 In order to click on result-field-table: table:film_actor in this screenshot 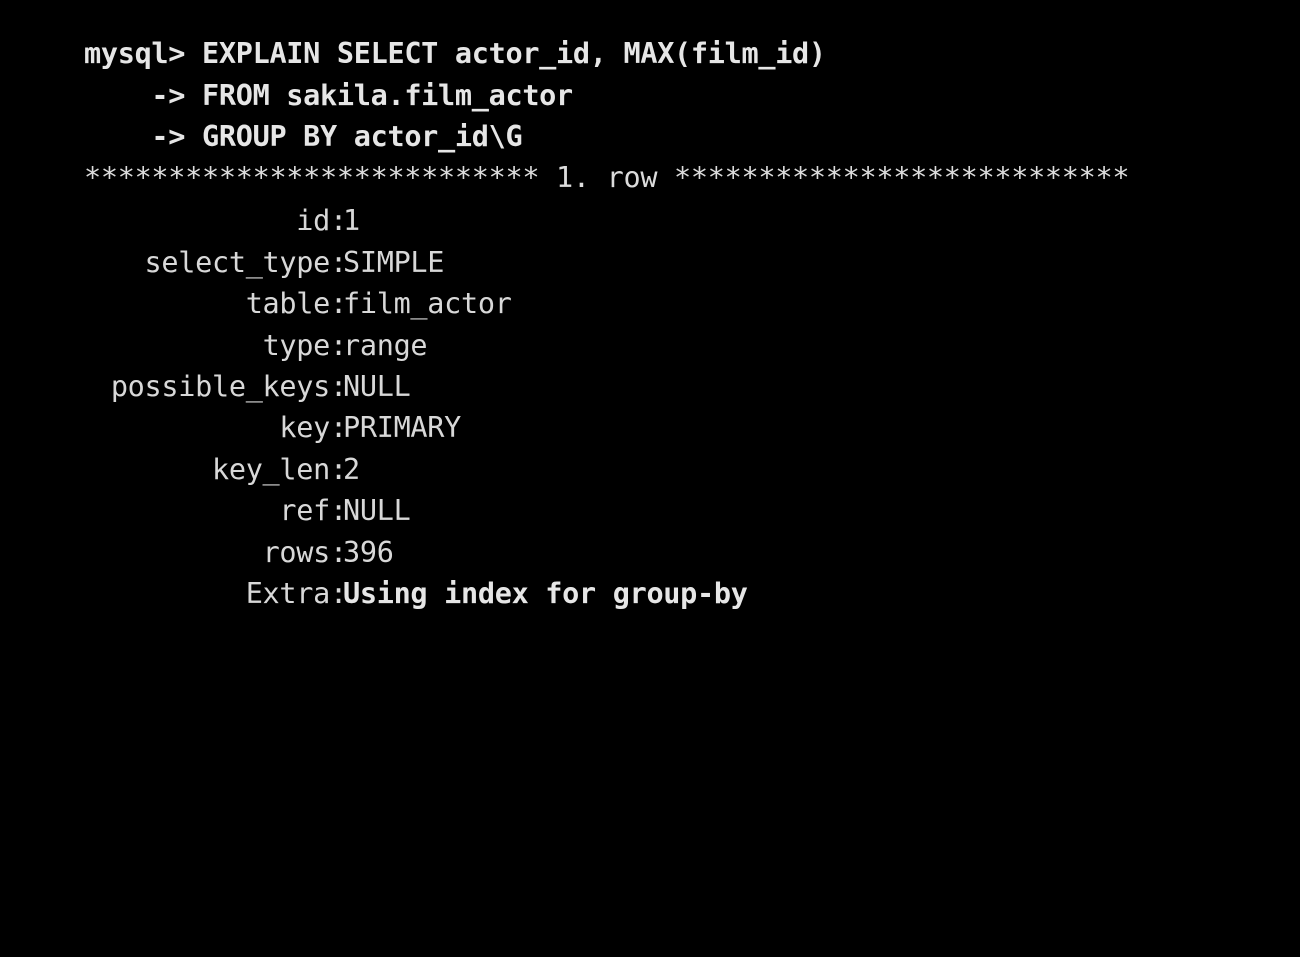, I will do `click(298, 304)`.